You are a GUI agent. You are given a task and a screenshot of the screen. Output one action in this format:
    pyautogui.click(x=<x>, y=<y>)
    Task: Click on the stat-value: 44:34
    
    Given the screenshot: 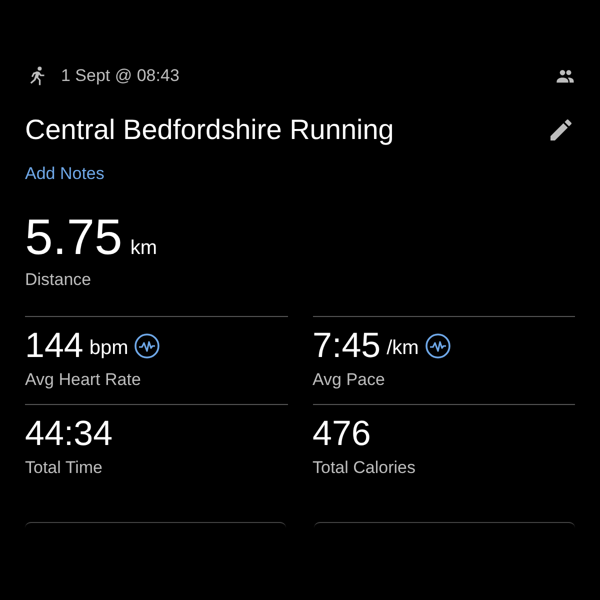 What is the action you would take?
    pyautogui.click(x=69, y=434)
    